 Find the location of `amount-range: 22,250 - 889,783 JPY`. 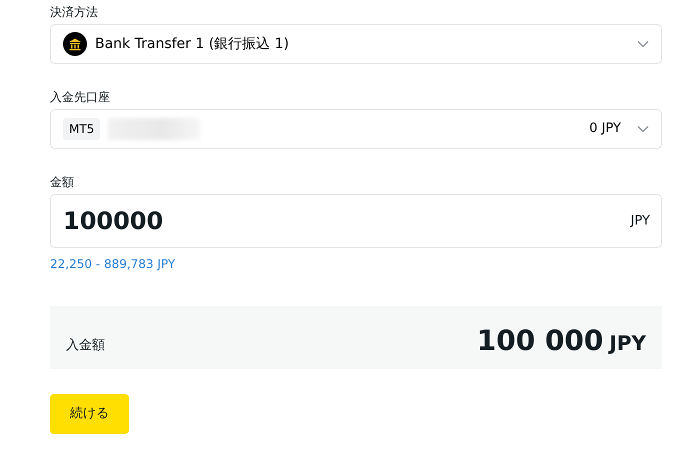

amount-range: 22,250 - 889,783 JPY is located at coordinates (113, 264).